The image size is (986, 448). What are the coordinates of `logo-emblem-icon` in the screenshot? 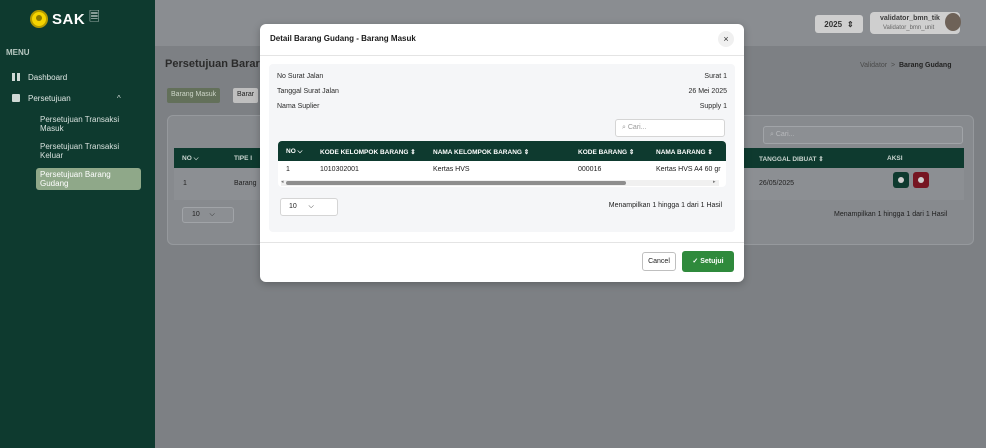 It's located at (39, 19).